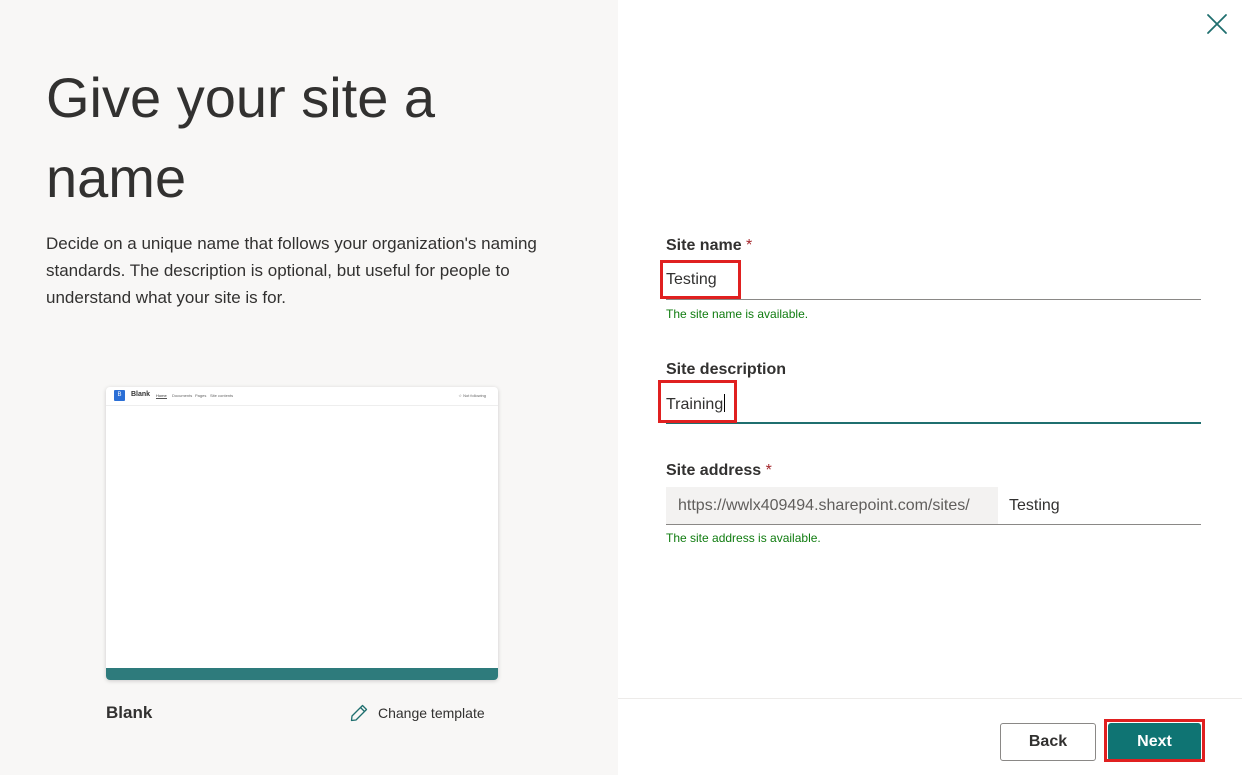 The width and height of the screenshot is (1242, 775). I want to click on site-description-label: Site description, so click(726, 370).